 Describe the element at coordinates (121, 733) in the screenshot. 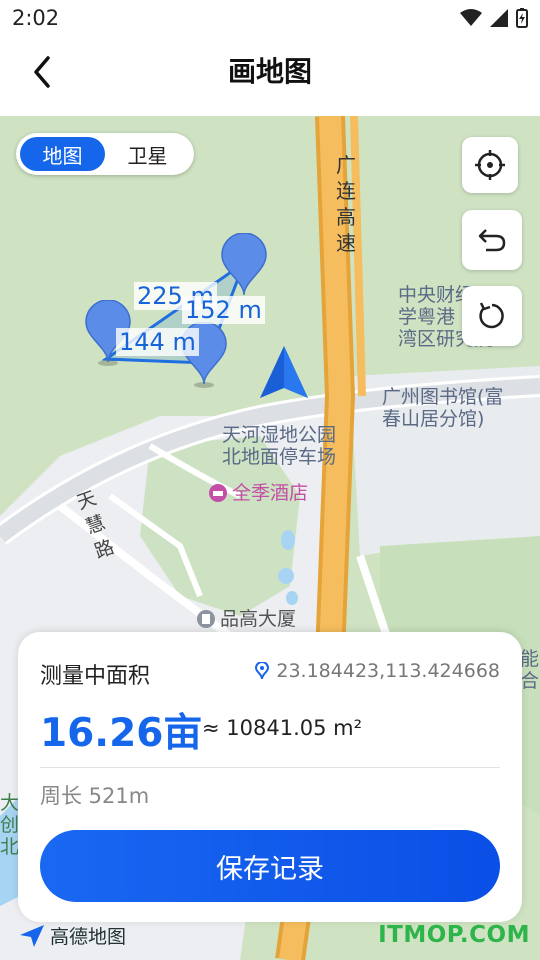

I see `area-mu: 16.26亩` at that location.